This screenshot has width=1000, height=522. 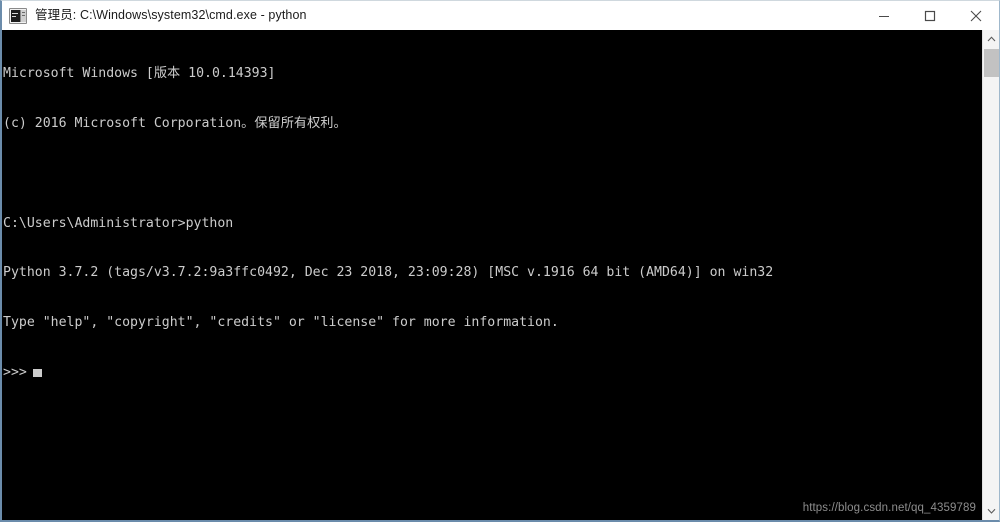 I want to click on chevron-up-icon, so click(x=991, y=39).